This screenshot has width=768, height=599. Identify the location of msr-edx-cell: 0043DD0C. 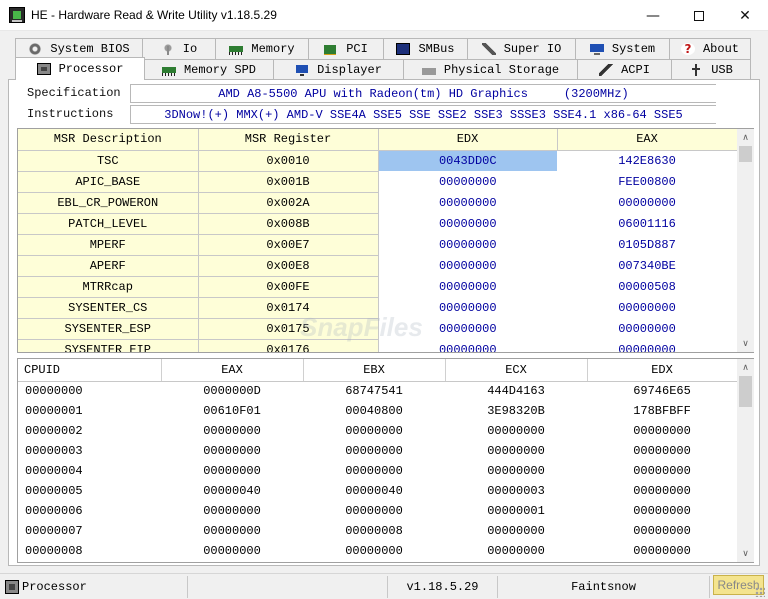
(467, 160).